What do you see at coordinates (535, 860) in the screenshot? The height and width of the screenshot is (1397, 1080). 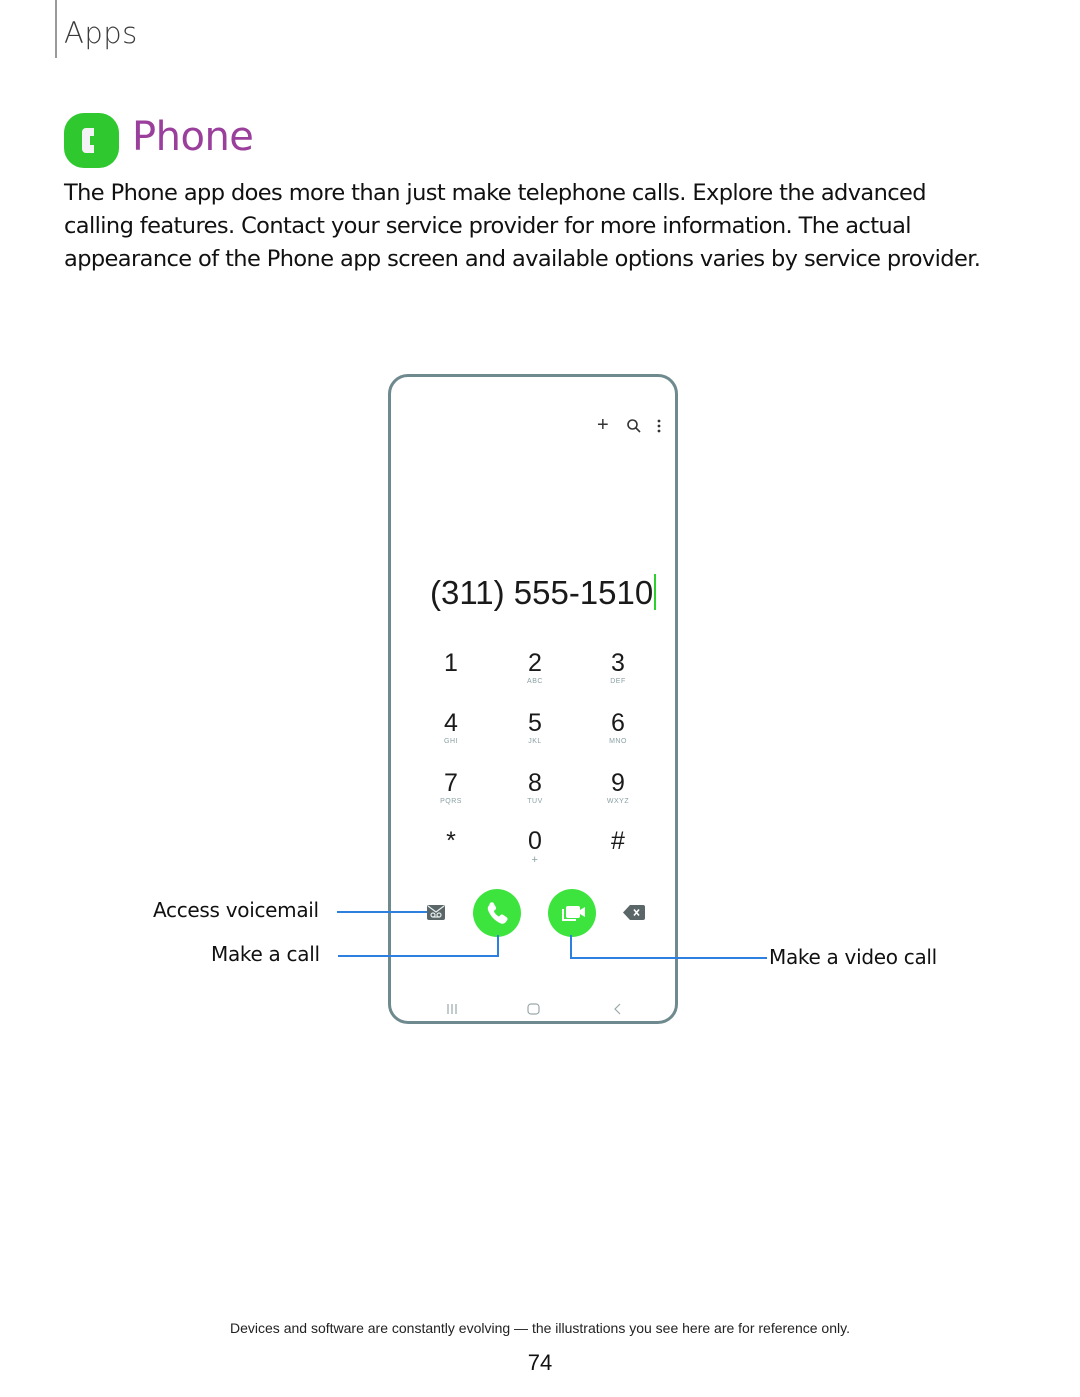 I see `key-letters: +` at bounding box center [535, 860].